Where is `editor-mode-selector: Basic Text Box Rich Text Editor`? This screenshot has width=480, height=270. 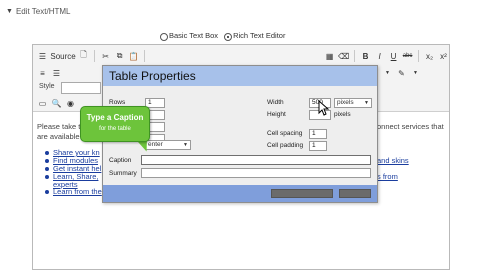 editor-mode-selector: Basic Text Box Rich Text Editor is located at coordinates (222, 36).